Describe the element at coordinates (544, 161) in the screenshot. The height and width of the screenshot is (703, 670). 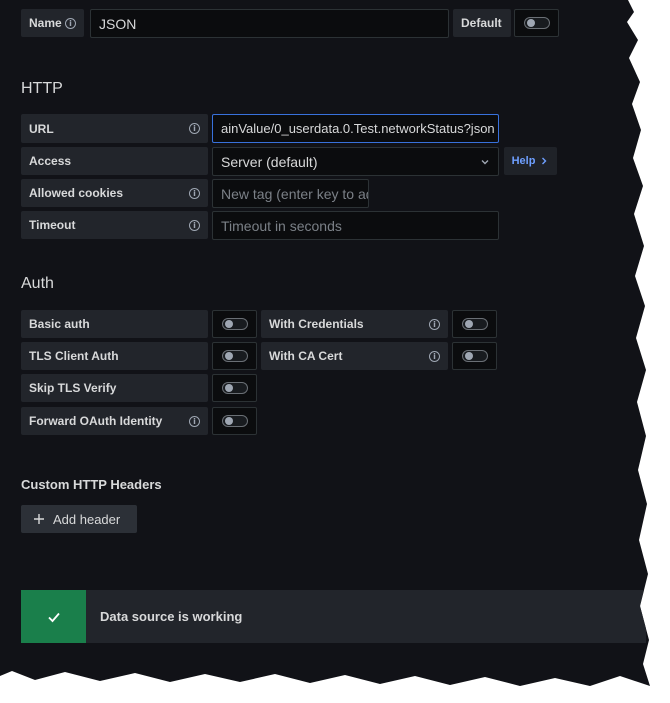
I see `chevron-right-icon` at that location.